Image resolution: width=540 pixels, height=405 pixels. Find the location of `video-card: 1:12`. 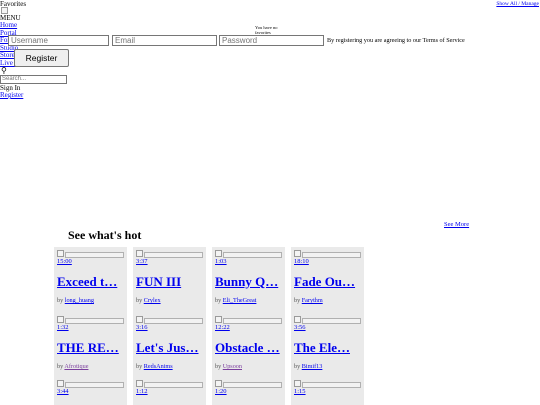

video-card: 1:12 is located at coordinates (169, 391).